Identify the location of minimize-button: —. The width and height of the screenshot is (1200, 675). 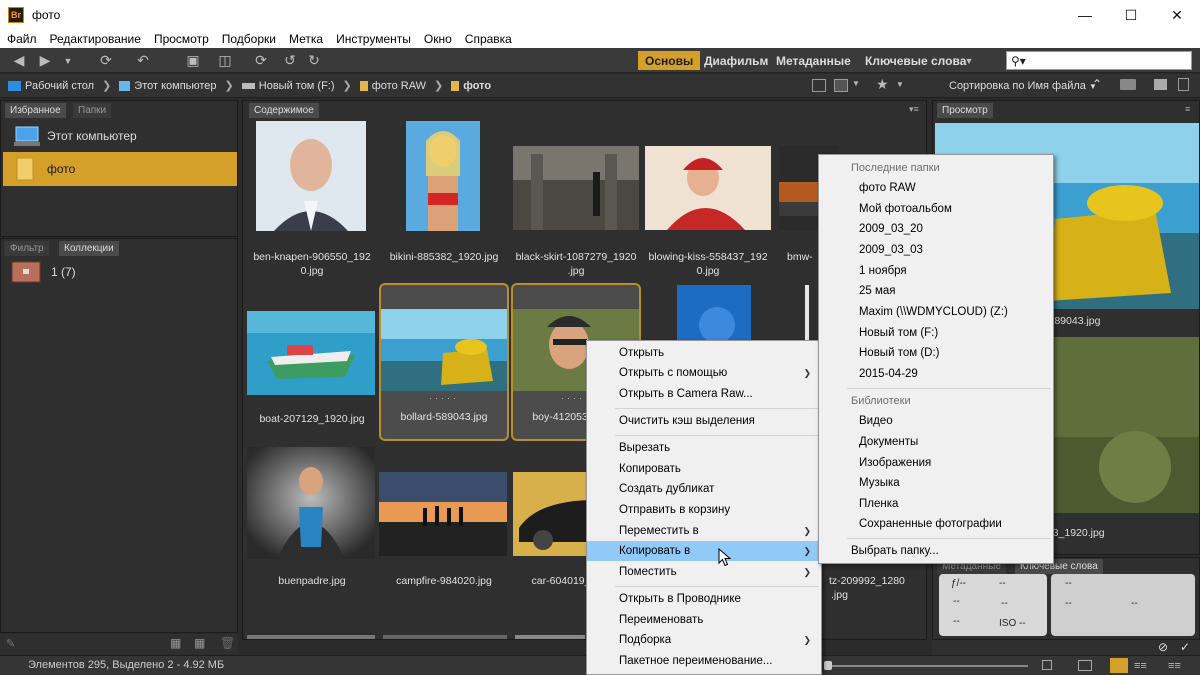
(1085, 15).